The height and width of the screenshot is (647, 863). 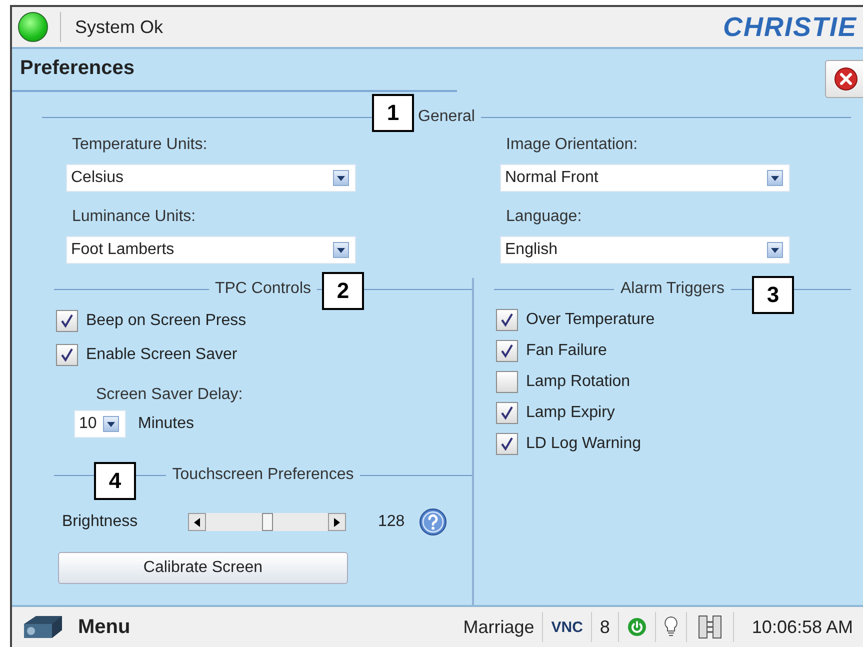 What do you see at coordinates (203, 568) in the screenshot?
I see `calibrate-screen-button: Calibrate Screen` at bounding box center [203, 568].